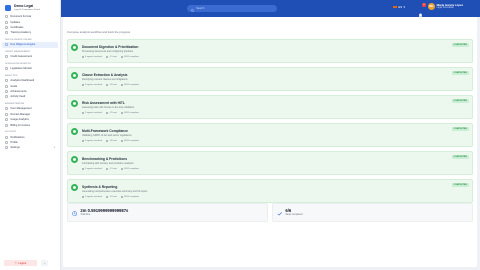 Image resolution: width=480 pixels, height=270 pixels. I want to click on step-meta-item: ~25 min, so click(111, 113).